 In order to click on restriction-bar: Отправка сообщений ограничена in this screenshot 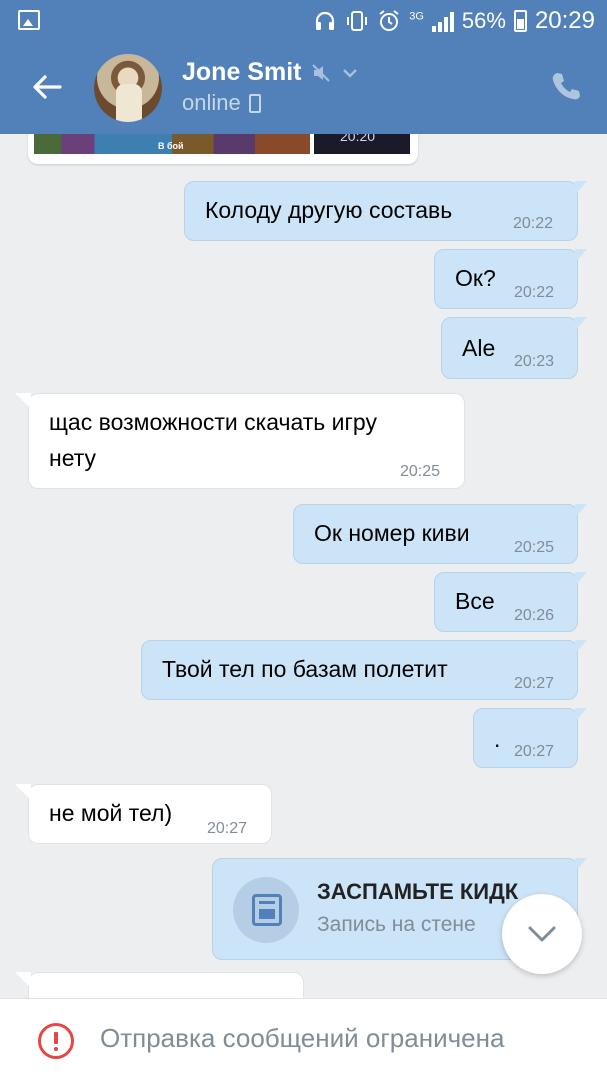, I will do `click(303, 1039)`.